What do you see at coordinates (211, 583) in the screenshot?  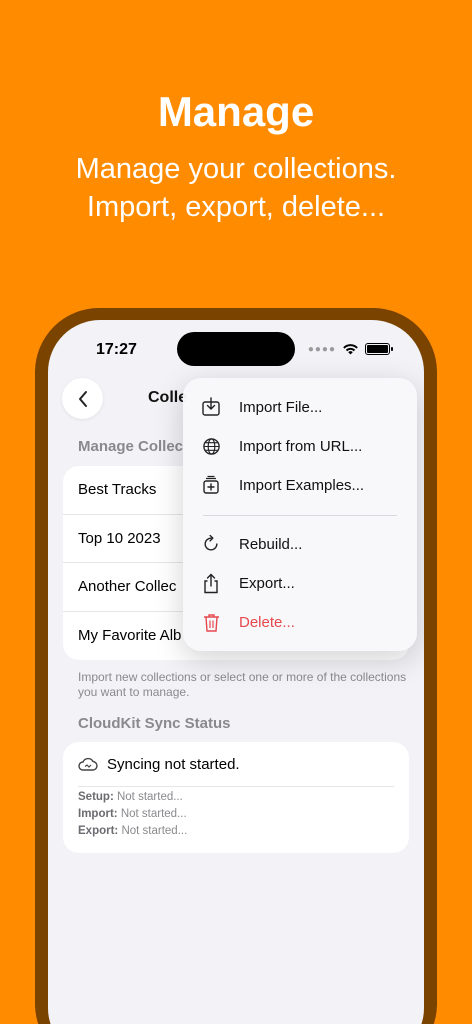 I see `share-icon` at bounding box center [211, 583].